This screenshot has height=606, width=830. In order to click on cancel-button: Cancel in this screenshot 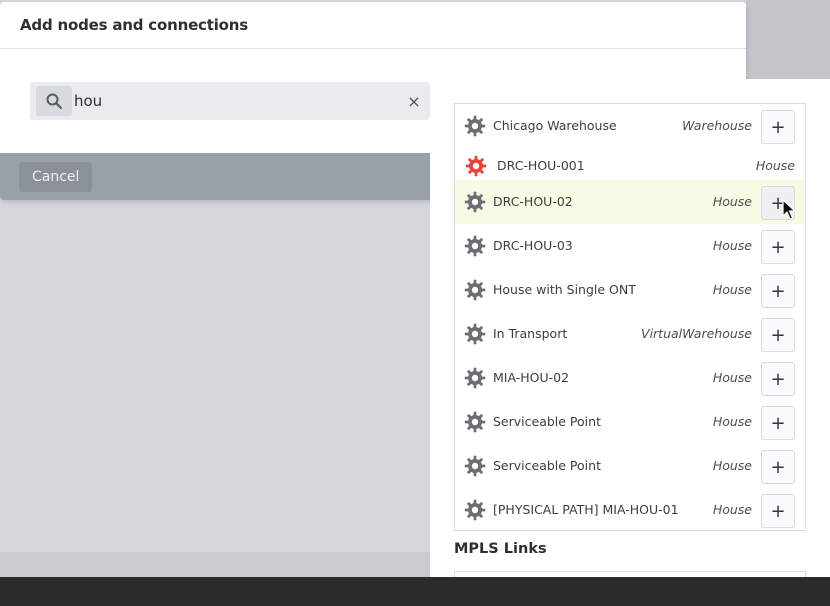, I will do `click(56, 177)`.